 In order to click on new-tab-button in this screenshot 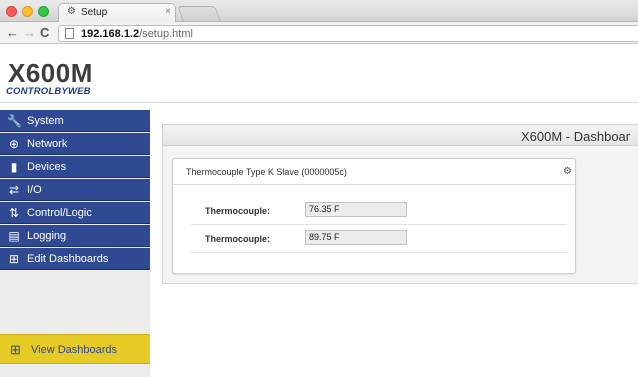, I will do `click(199, 13)`.